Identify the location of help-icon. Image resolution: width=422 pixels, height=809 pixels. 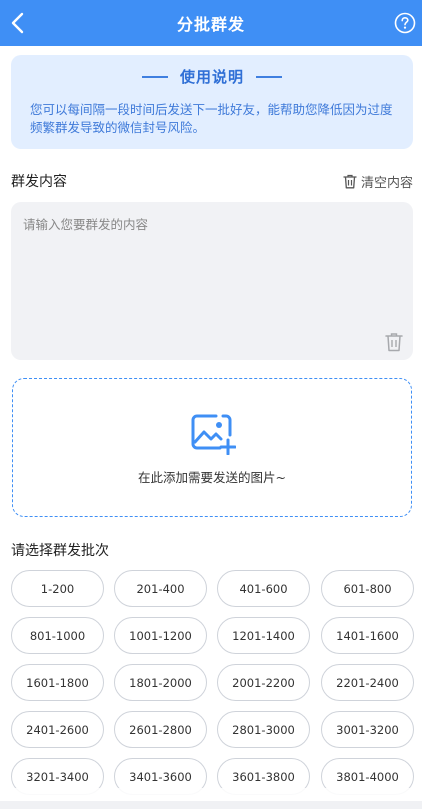
(405, 23).